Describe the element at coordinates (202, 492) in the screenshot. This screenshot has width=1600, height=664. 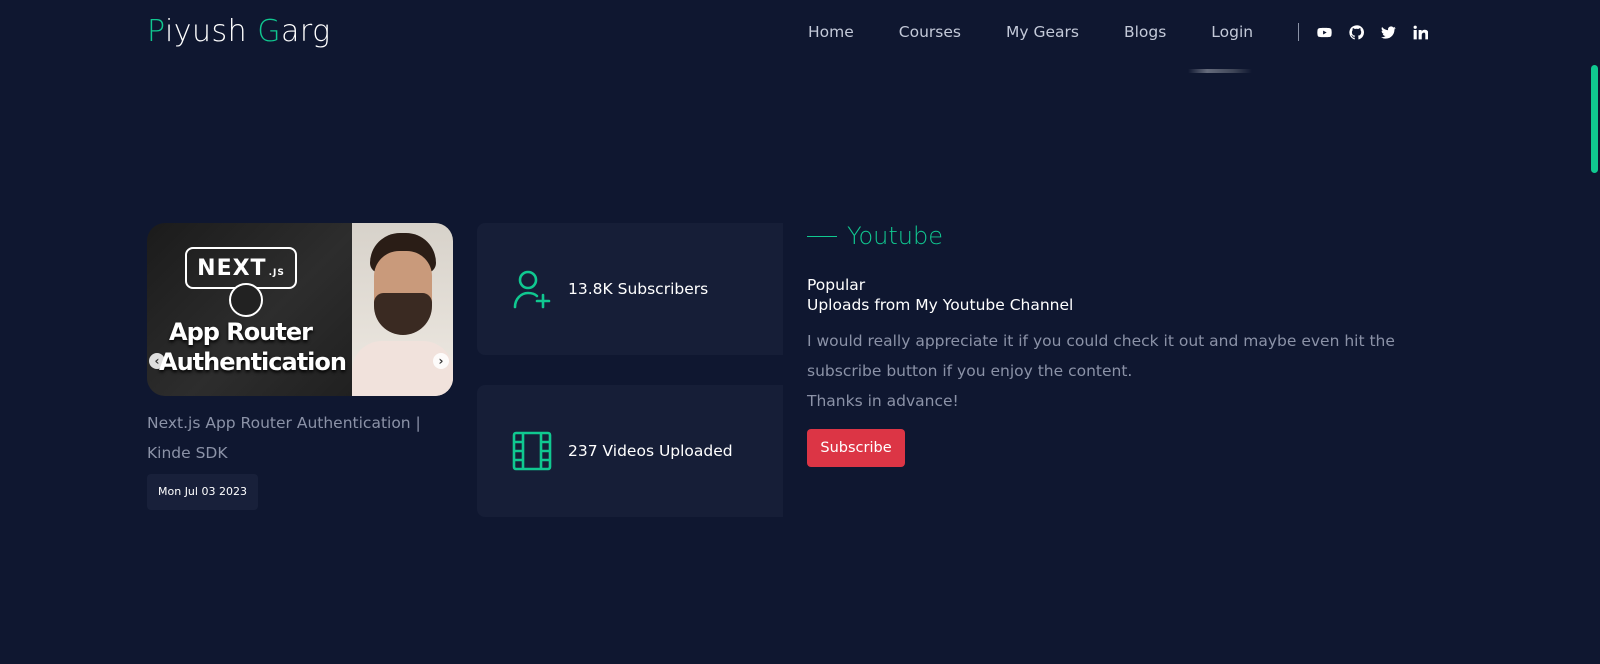
I see `video-date-badge: Mon Jul 03 2023` at that location.